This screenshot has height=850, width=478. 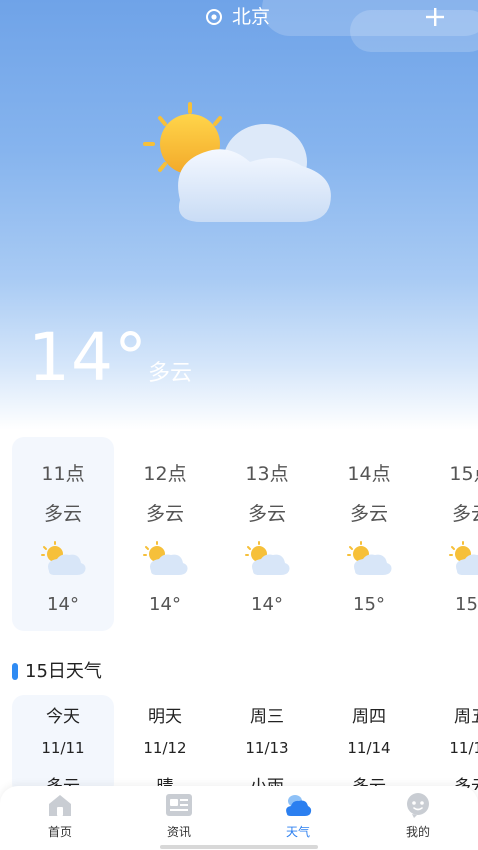 I want to click on hourly-item: 14点 多云 15°, so click(x=369, y=534).